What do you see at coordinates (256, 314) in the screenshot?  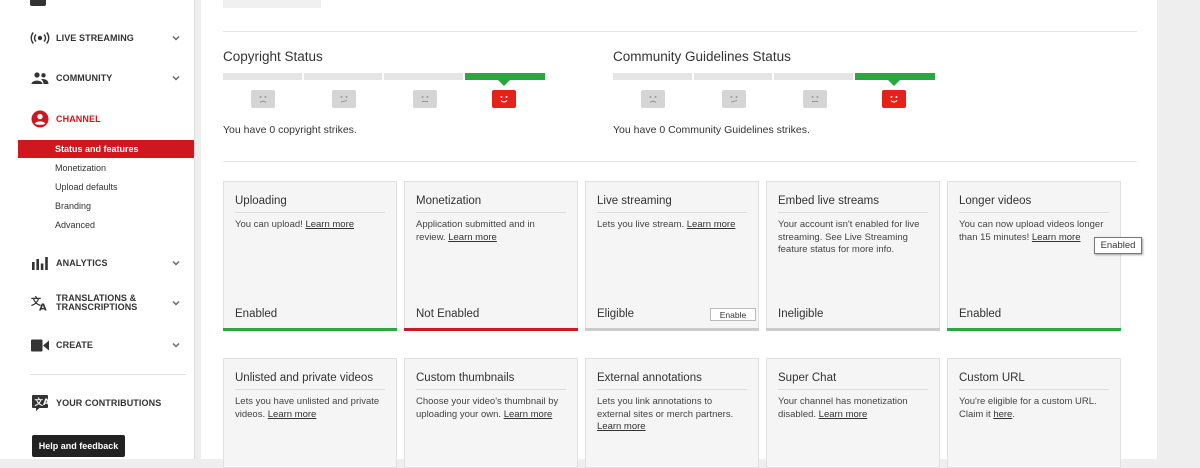 I see `card-status: Enabled` at bounding box center [256, 314].